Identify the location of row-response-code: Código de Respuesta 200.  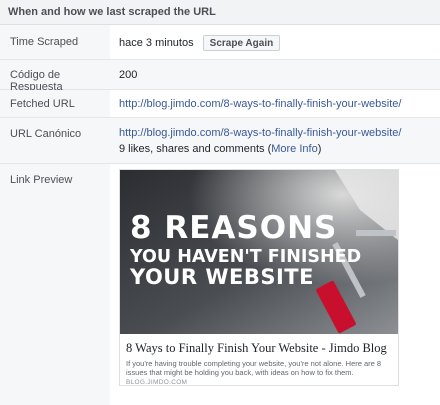
(220, 76).